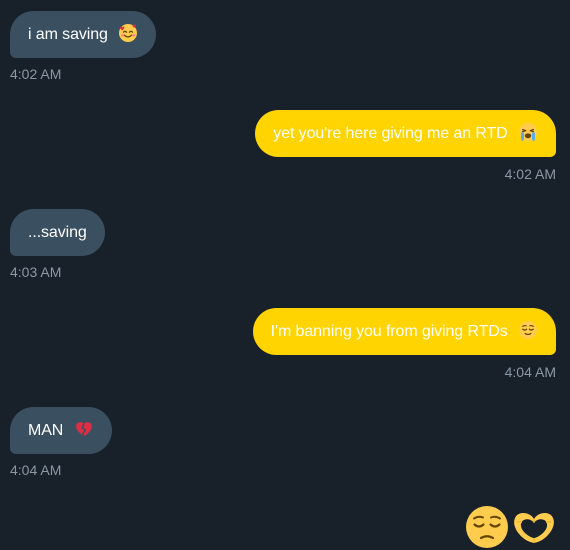  What do you see at coordinates (528, 131) in the screenshot?
I see `loudly-crying-face-icon` at bounding box center [528, 131].